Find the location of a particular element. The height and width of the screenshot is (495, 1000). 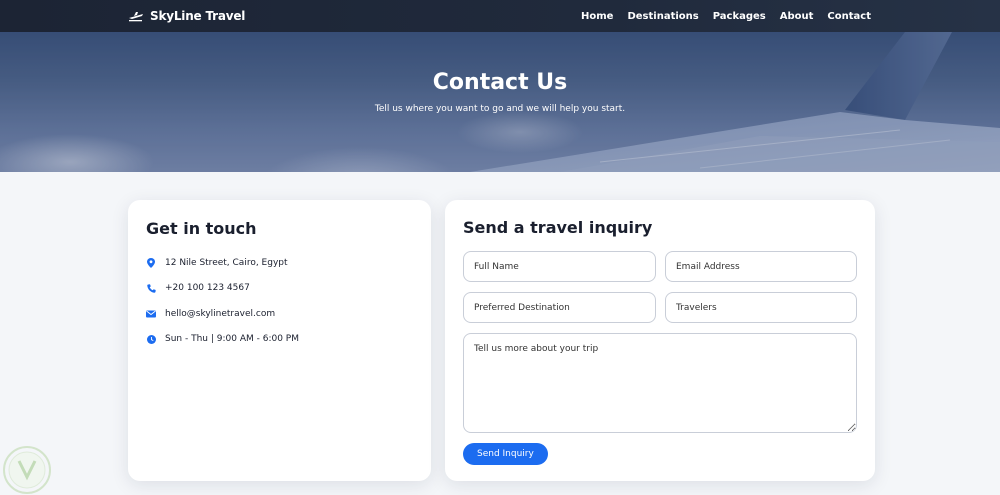

email-field is located at coordinates (761, 266).